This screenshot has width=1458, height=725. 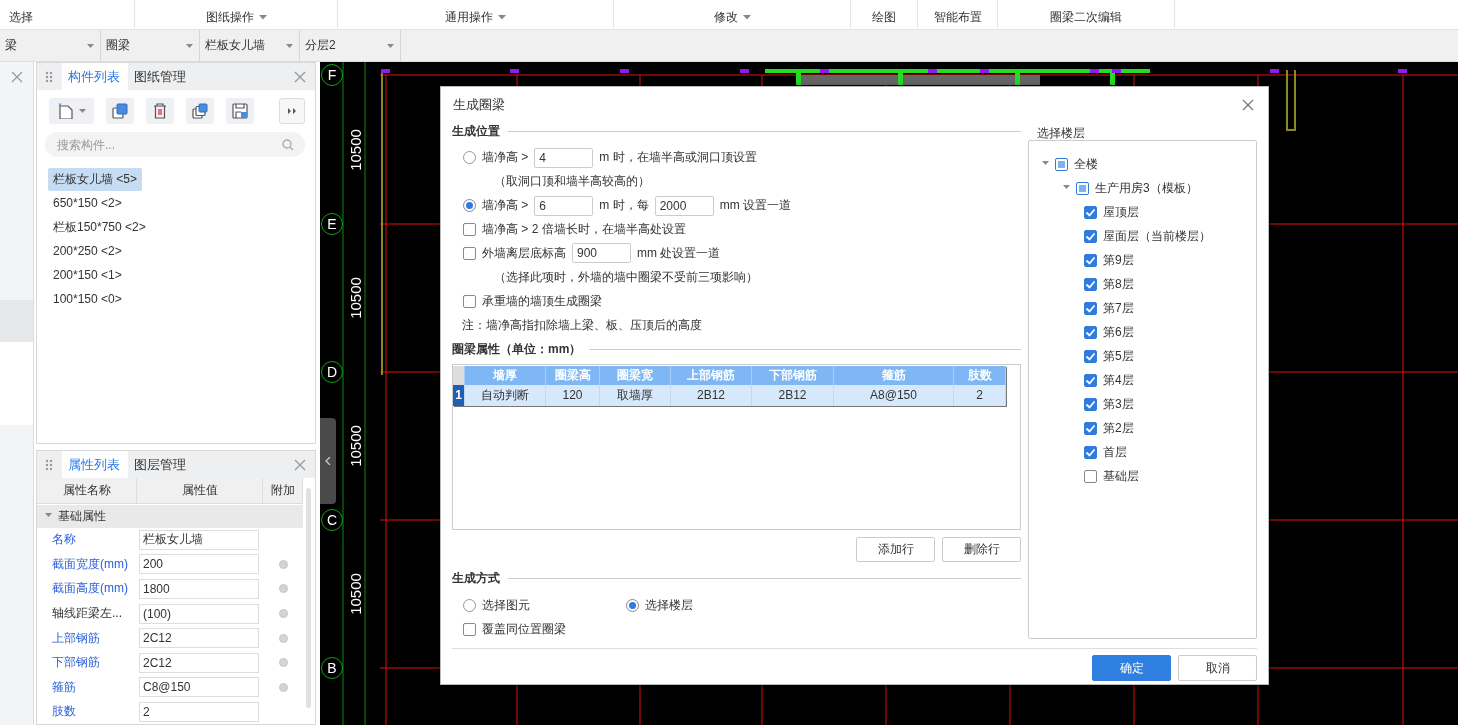 I want to click on panel-tab: 构件列表, so click(x=95, y=76).